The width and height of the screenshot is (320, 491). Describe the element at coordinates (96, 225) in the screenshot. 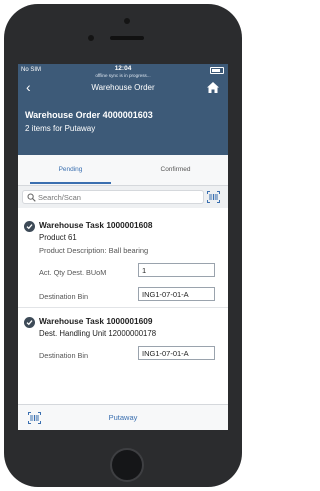

I see `task-title: Warehouse Task 1000001608` at that location.